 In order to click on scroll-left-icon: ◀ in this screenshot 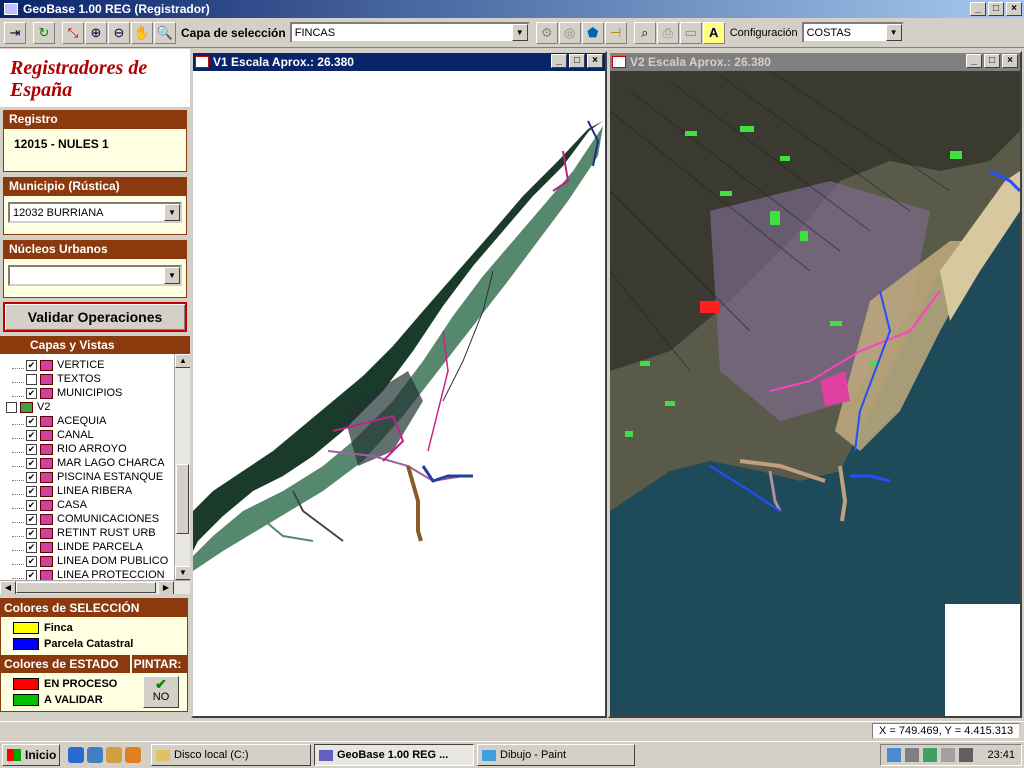, I will do `click(8, 587)`.